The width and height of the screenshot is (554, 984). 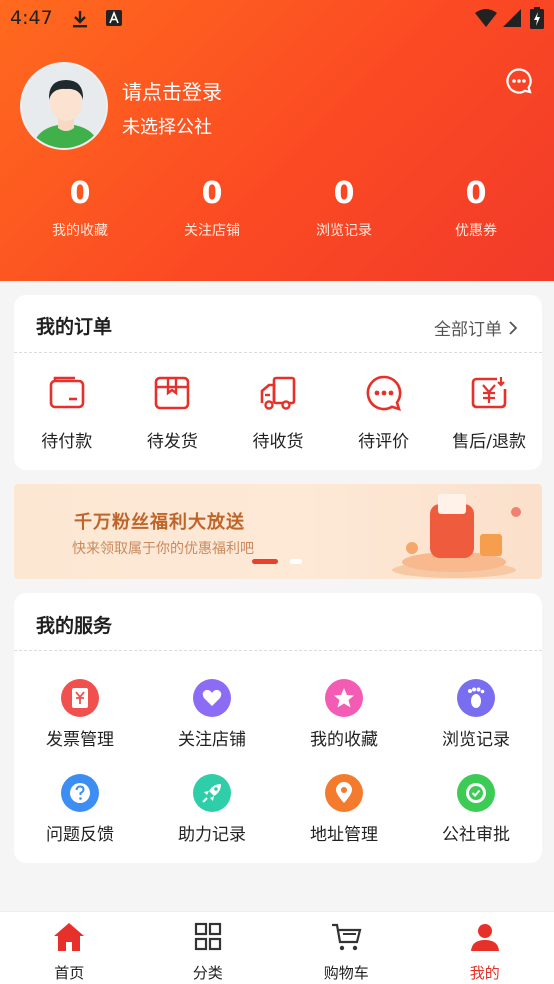 I want to click on grid-icon, so click(x=207, y=936).